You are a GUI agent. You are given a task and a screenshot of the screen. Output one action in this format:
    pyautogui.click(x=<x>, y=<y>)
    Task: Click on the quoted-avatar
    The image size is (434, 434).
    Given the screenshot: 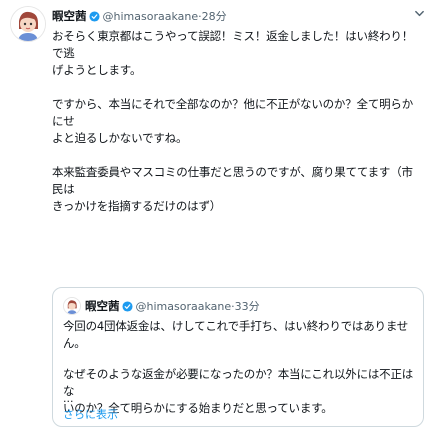 What is the action you would take?
    pyautogui.click(x=72, y=306)
    